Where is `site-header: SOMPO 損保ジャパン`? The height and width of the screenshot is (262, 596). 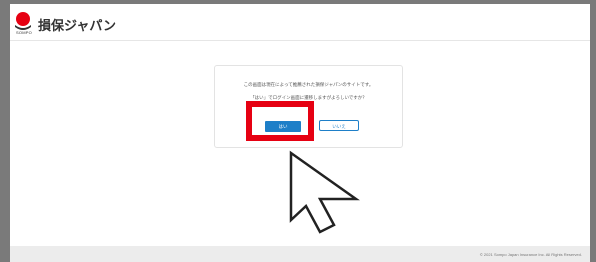 site-header: SOMPO 損保ジャパン is located at coordinates (300, 22).